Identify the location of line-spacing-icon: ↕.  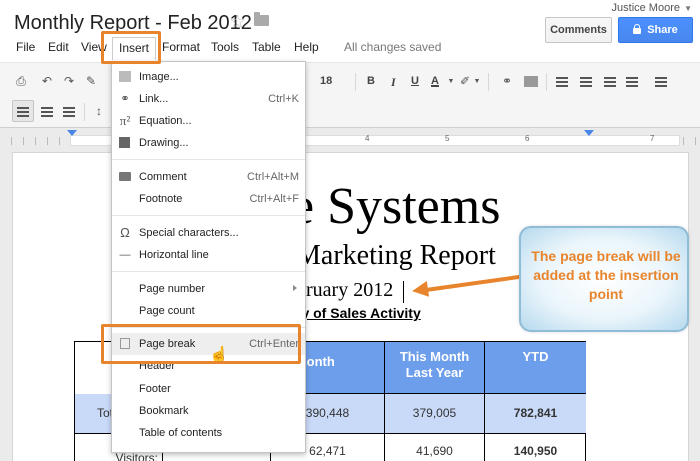
(99, 111).